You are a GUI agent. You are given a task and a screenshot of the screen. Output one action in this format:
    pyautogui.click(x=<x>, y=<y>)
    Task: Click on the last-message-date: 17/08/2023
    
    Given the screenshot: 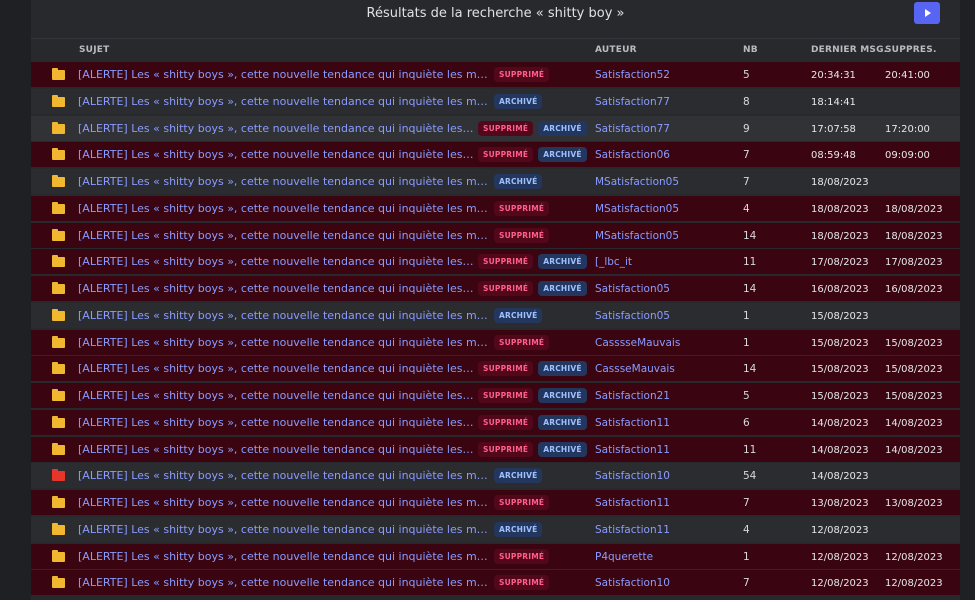 What is the action you would take?
    pyautogui.click(x=840, y=263)
    